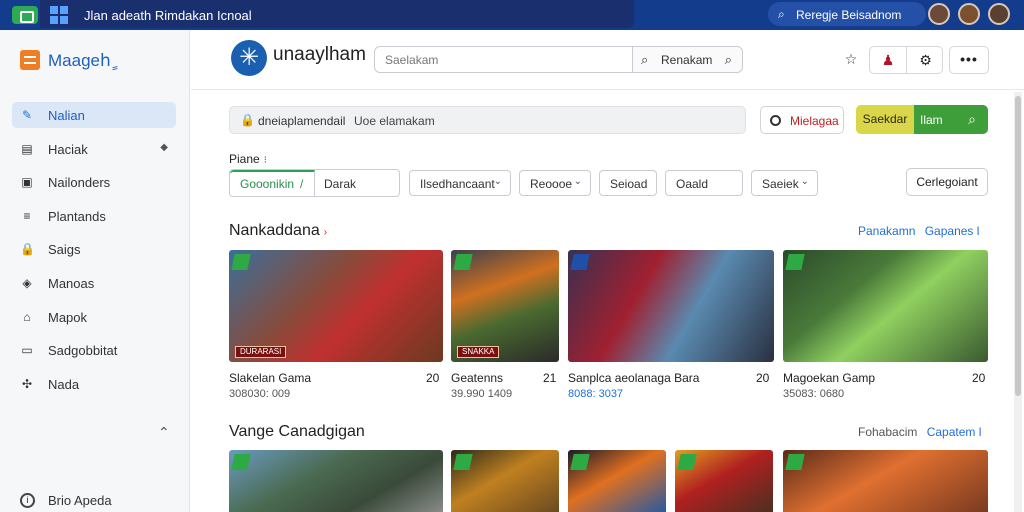 This screenshot has width=1024, height=512. I want to click on game-stats: 35083: 0680, so click(814, 394).